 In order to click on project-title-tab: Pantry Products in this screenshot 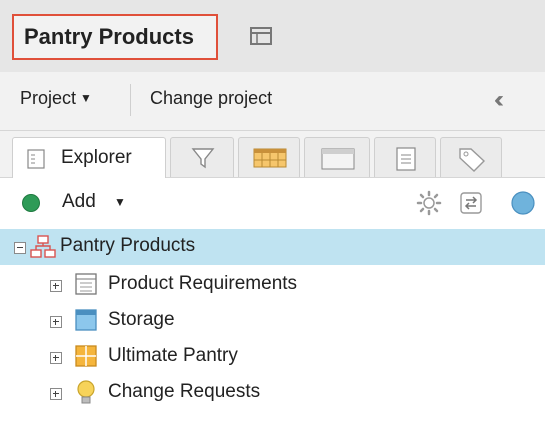, I will do `click(115, 37)`.